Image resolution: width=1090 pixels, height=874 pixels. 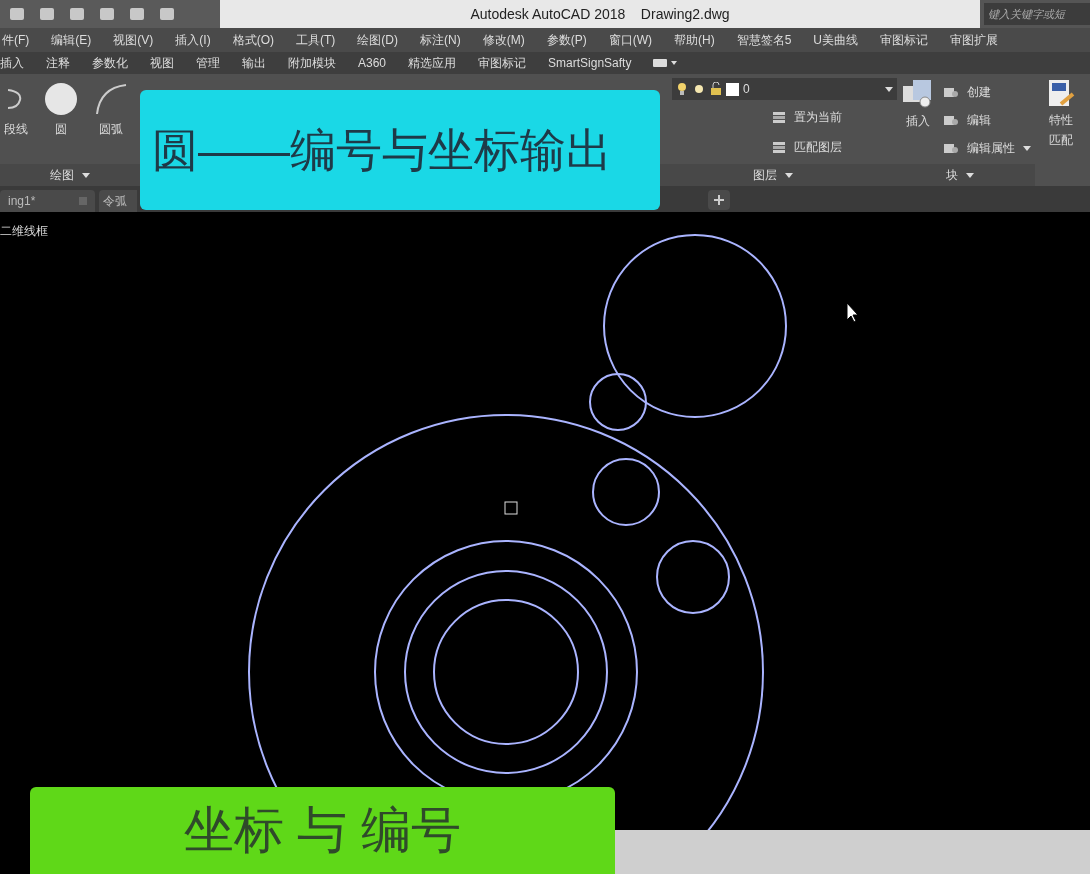 I want to click on panel-title: 绘图, so click(x=62, y=175).